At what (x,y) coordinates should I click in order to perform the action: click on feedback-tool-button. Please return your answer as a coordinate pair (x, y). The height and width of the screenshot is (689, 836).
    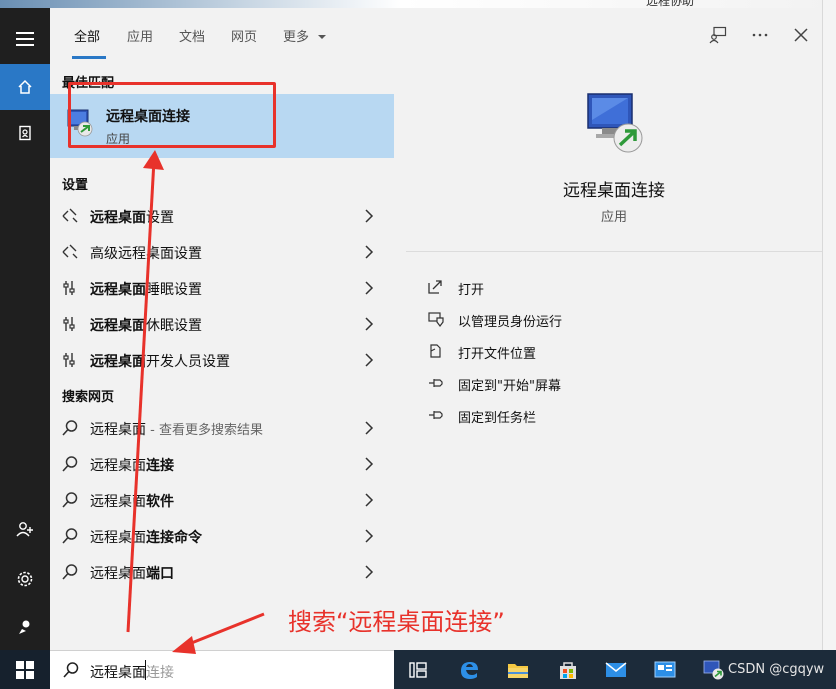
    Looking at the image, I should click on (718, 35).